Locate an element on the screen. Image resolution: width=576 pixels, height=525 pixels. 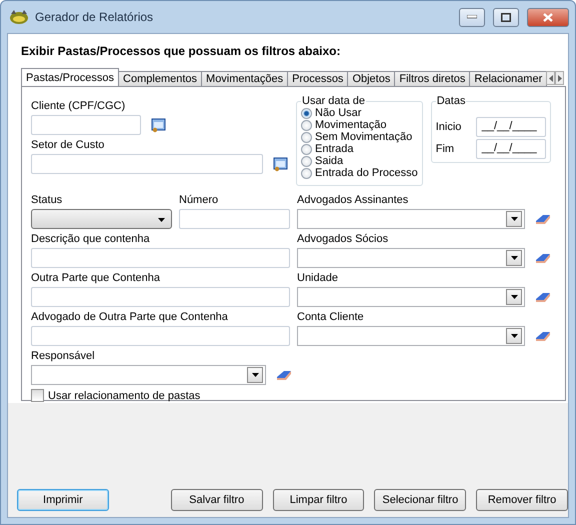
scroll-right-button is located at coordinates (559, 78).